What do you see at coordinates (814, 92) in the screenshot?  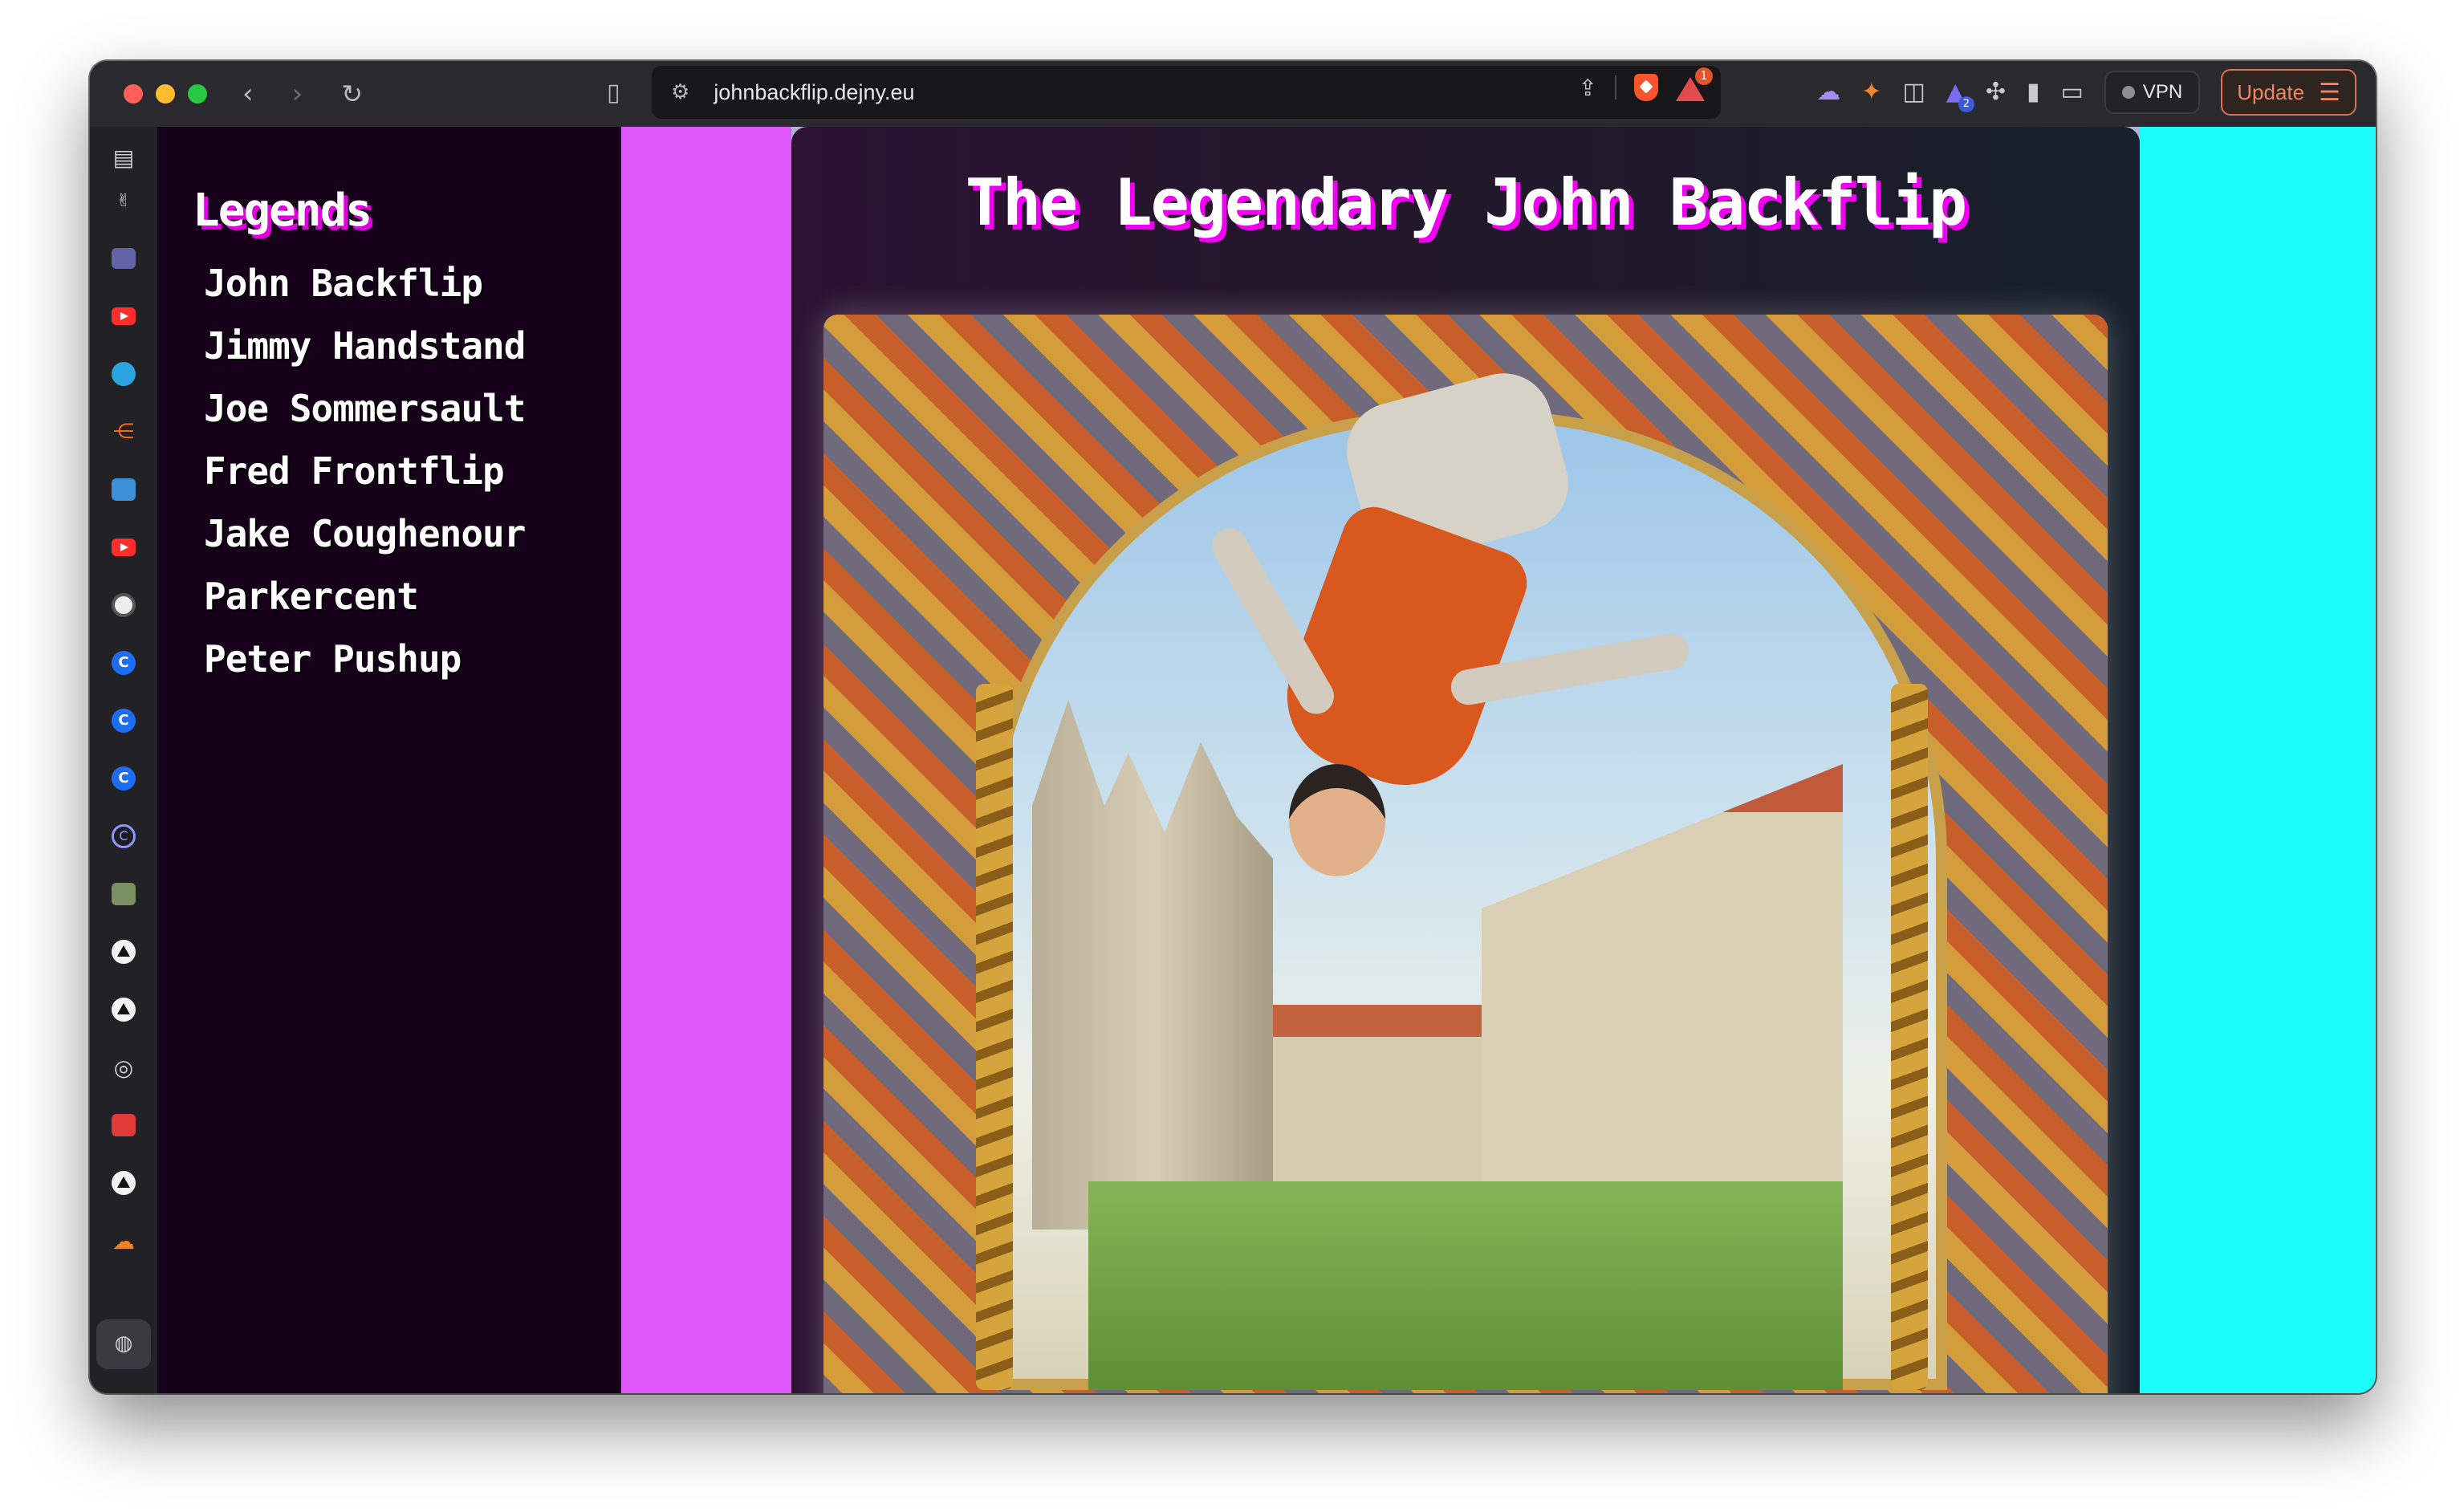 I see `url-text: johnbackflip.dejny.eu` at bounding box center [814, 92].